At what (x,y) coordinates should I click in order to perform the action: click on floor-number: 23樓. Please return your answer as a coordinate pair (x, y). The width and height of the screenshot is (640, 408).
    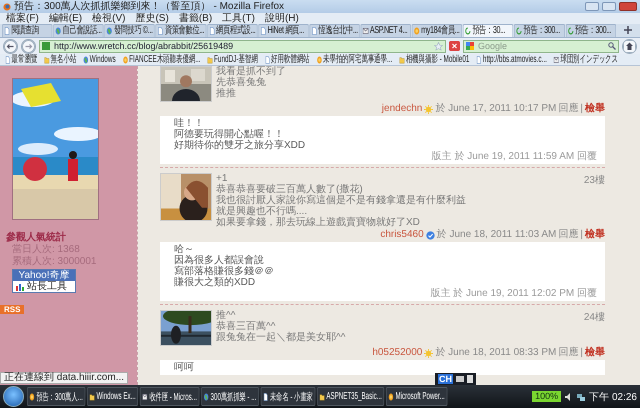
    Looking at the image, I should click on (594, 181).